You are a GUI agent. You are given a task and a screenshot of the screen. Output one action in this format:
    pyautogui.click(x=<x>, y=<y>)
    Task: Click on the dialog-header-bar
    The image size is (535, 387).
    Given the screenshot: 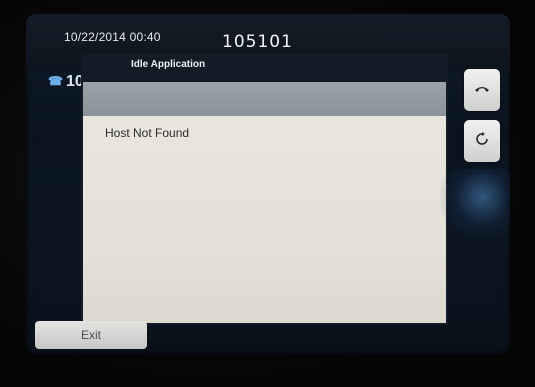 What is the action you would take?
    pyautogui.click(x=264, y=99)
    